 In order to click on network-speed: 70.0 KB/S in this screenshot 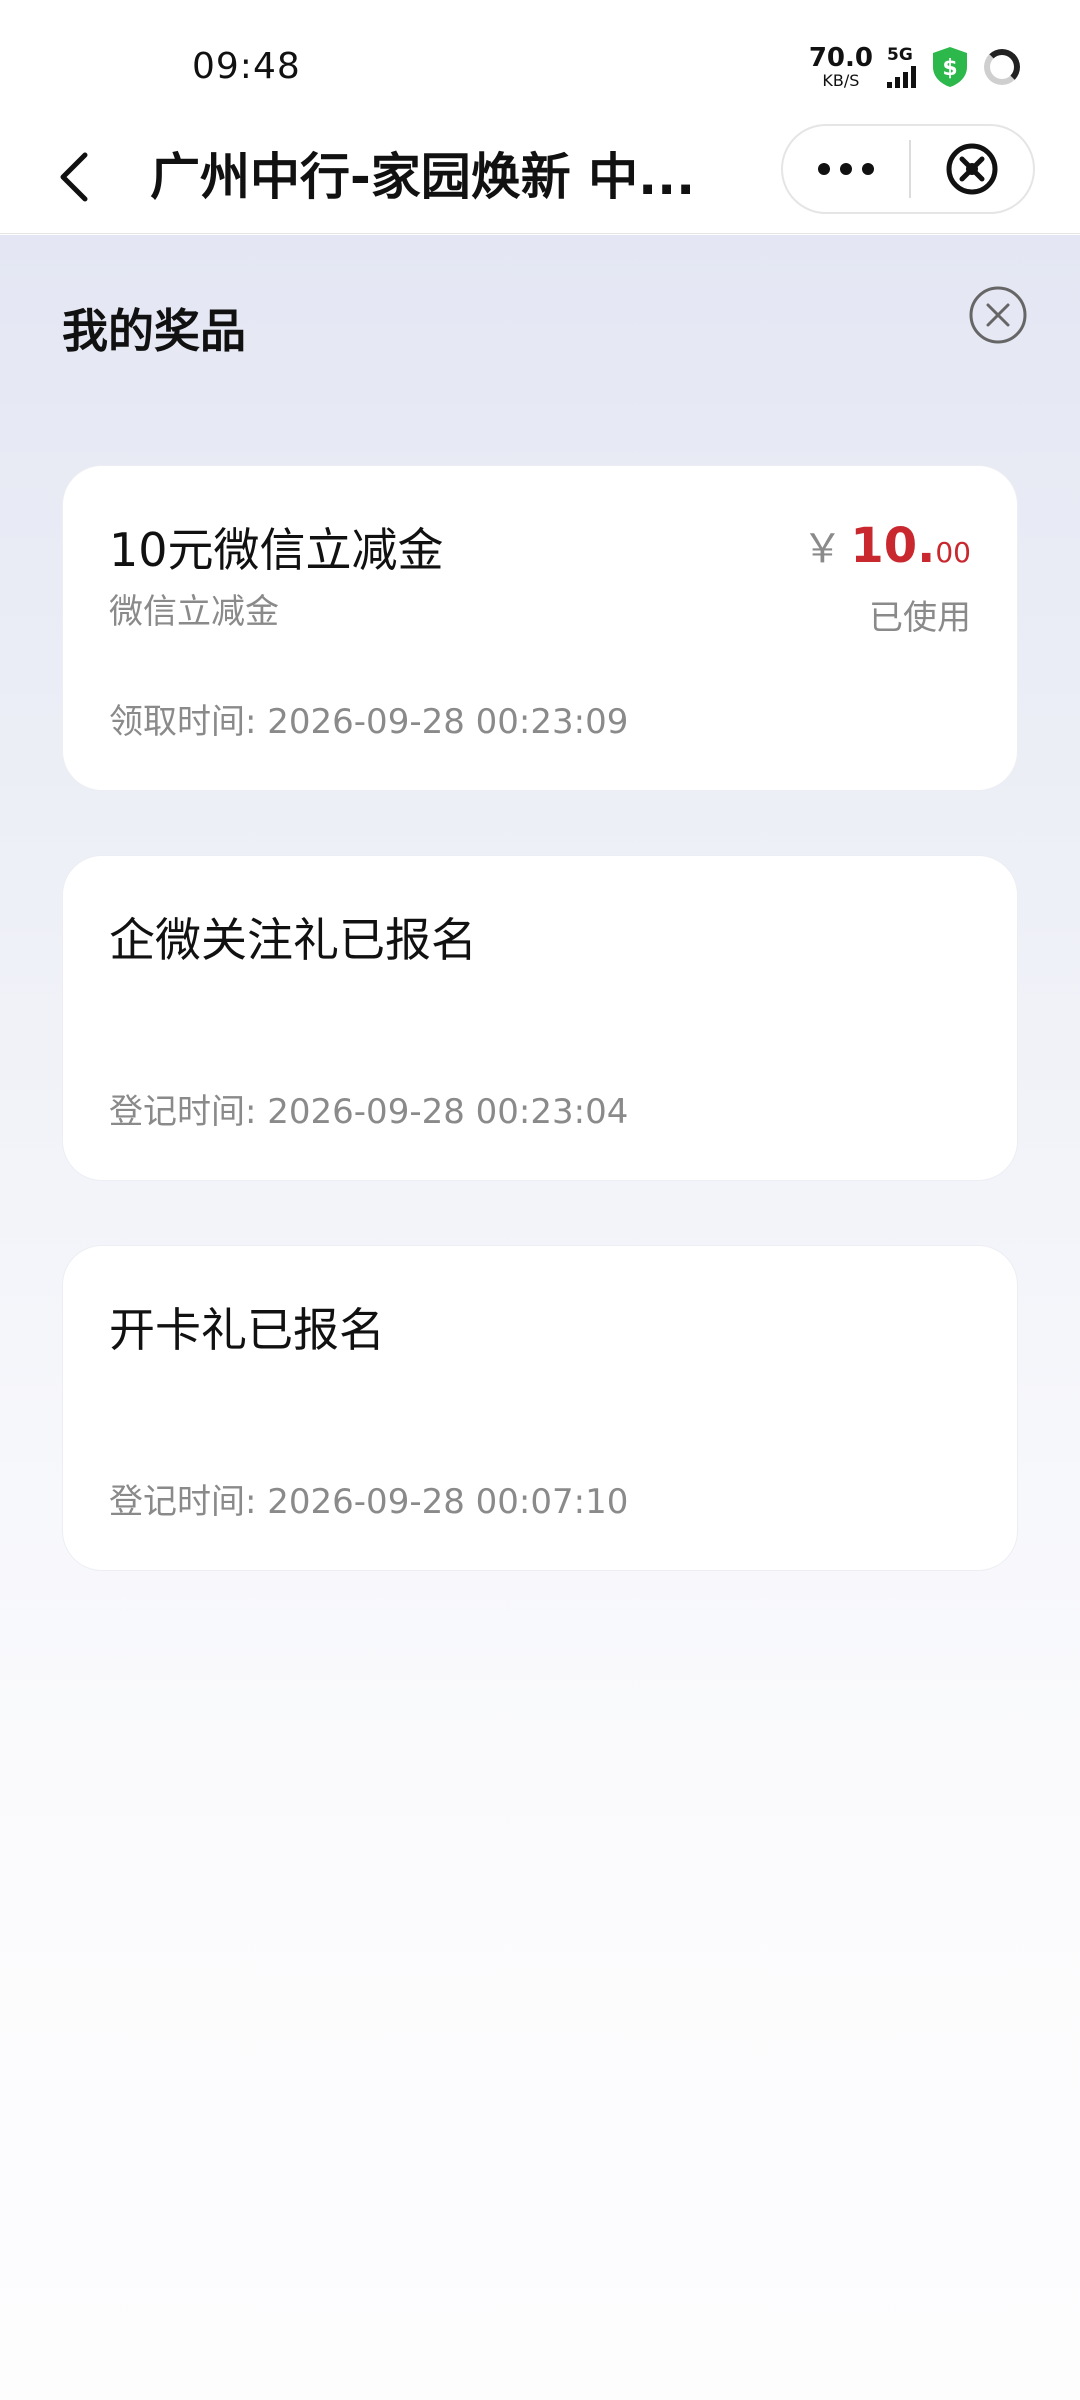, I will do `click(841, 67)`.